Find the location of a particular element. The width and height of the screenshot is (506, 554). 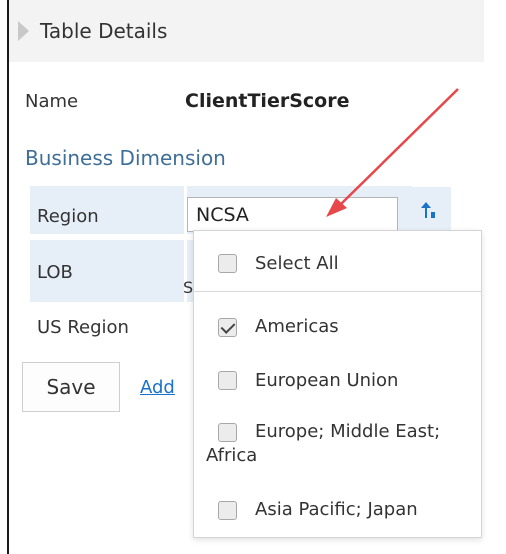

dropdown-divider is located at coordinates (337, 291).